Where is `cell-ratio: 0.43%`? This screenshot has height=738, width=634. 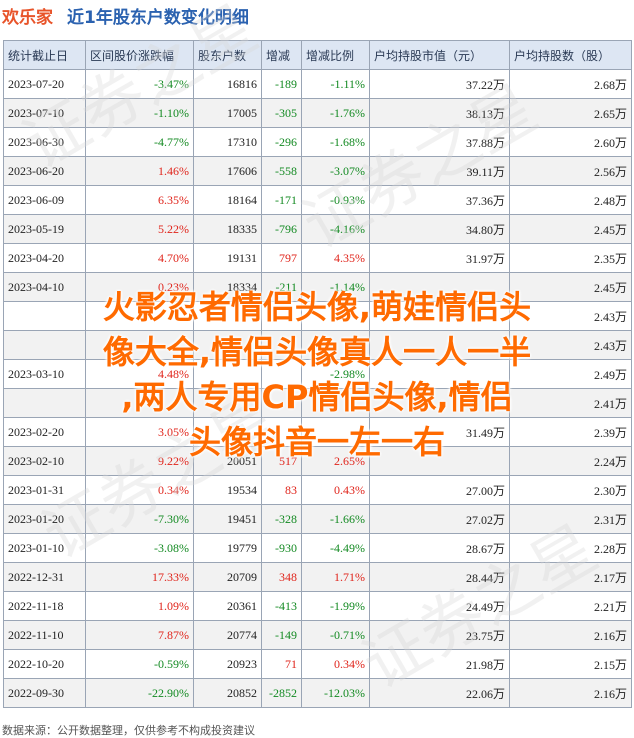 cell-ratio: 0.43% is located at coordinates (335, 490).